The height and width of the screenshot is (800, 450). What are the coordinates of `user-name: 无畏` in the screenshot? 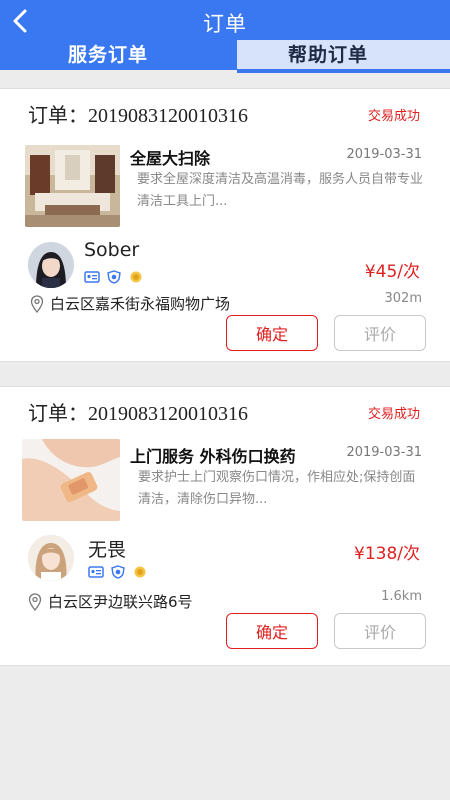 It's located at (107, 550).